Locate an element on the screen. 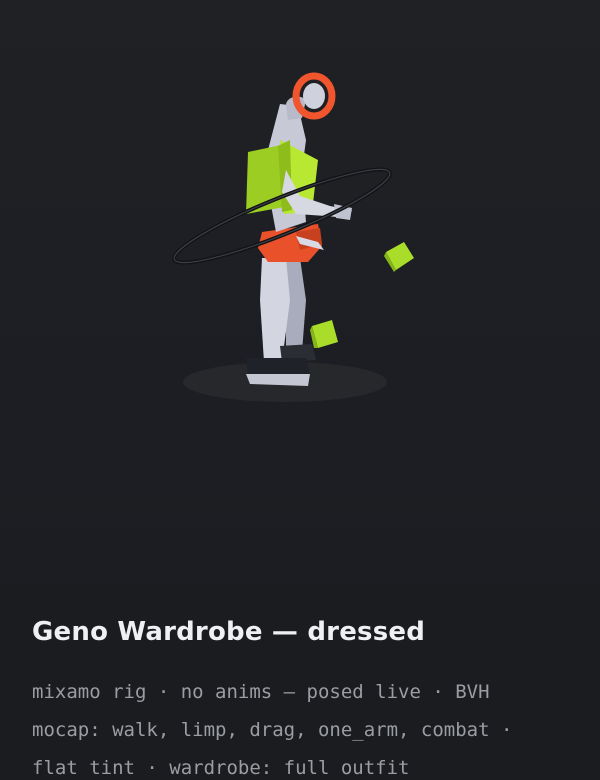 The image size is (600, 780). front-shoe is located at coordinates (278, 366).